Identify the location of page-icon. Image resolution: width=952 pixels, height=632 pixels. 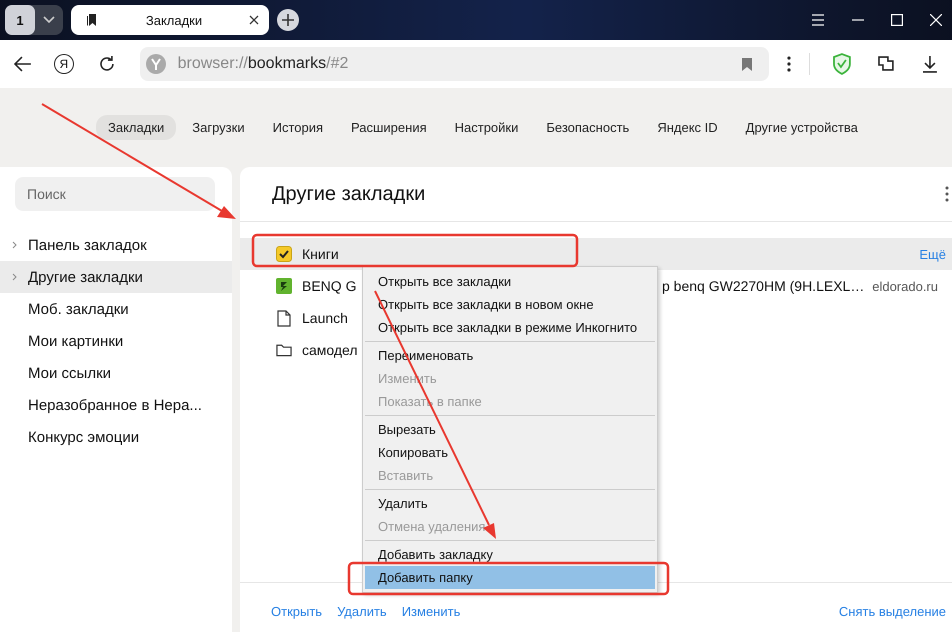
(284, 318).